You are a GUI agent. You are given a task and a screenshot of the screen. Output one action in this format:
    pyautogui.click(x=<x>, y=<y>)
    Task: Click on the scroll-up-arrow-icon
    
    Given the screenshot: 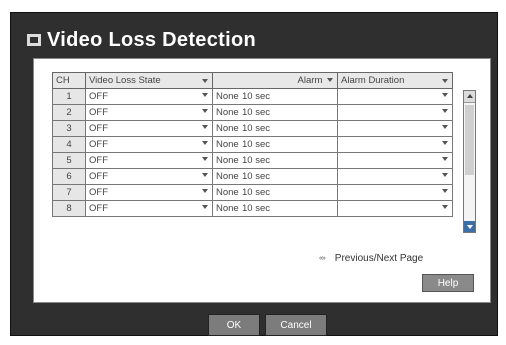 What is the action you would take?
    pyautogui.click(x=469, y=97)
    